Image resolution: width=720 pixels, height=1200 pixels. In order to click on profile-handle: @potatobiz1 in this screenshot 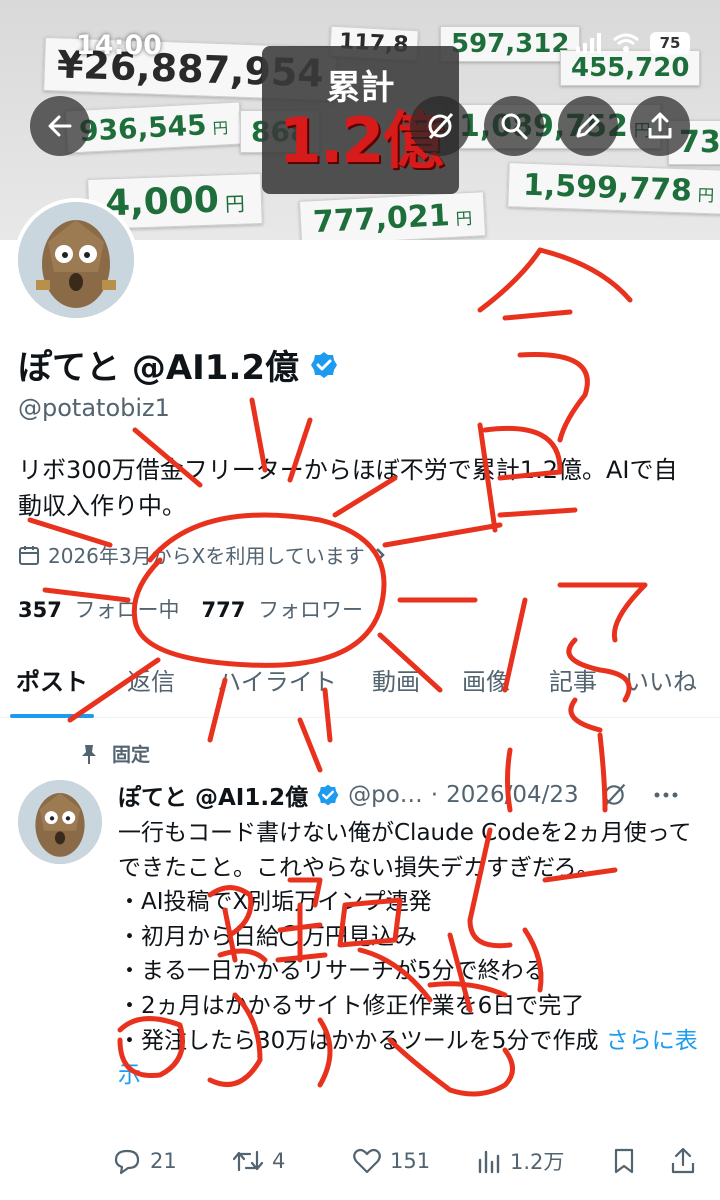, I will do `click(94, 408)`.